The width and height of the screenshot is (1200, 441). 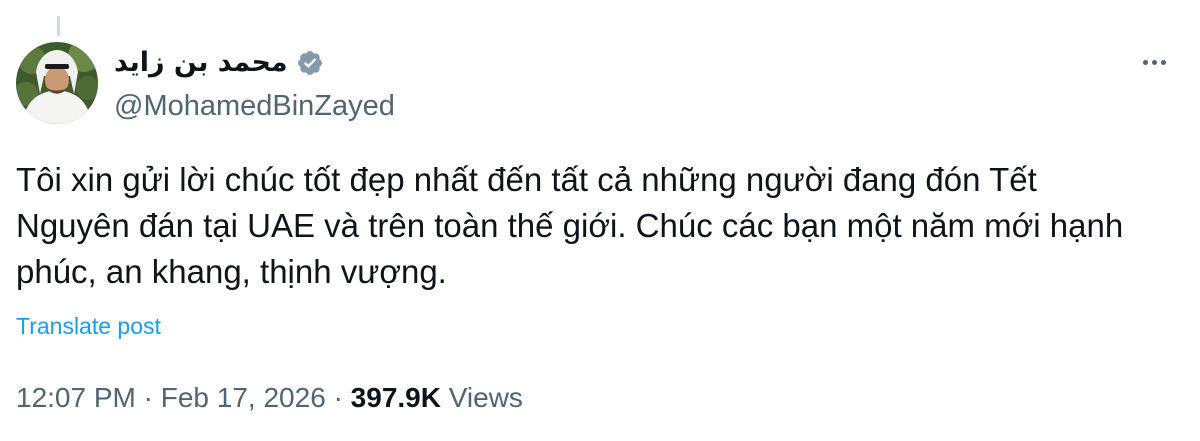 I want to click on translate-post-link: Translate post, so click(x=88, y=326).